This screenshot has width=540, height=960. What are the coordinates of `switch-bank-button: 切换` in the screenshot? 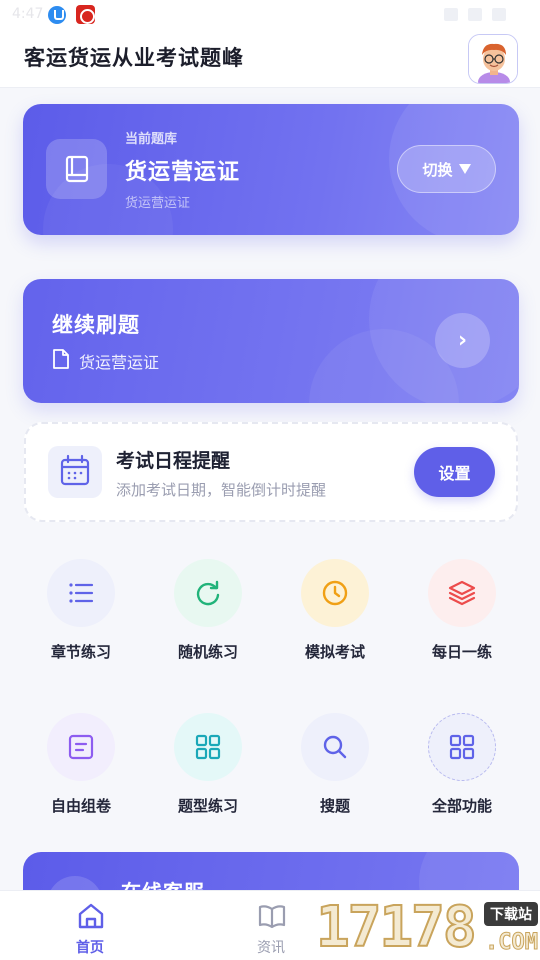 It's located at (446, 169).